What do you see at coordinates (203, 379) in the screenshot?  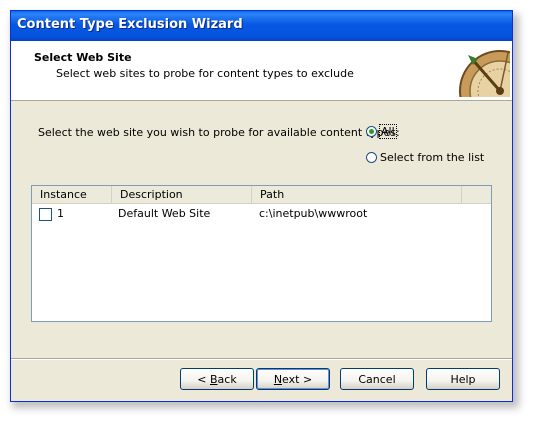 I see `back-button-prefix: <` at bounding box center [203, 379].